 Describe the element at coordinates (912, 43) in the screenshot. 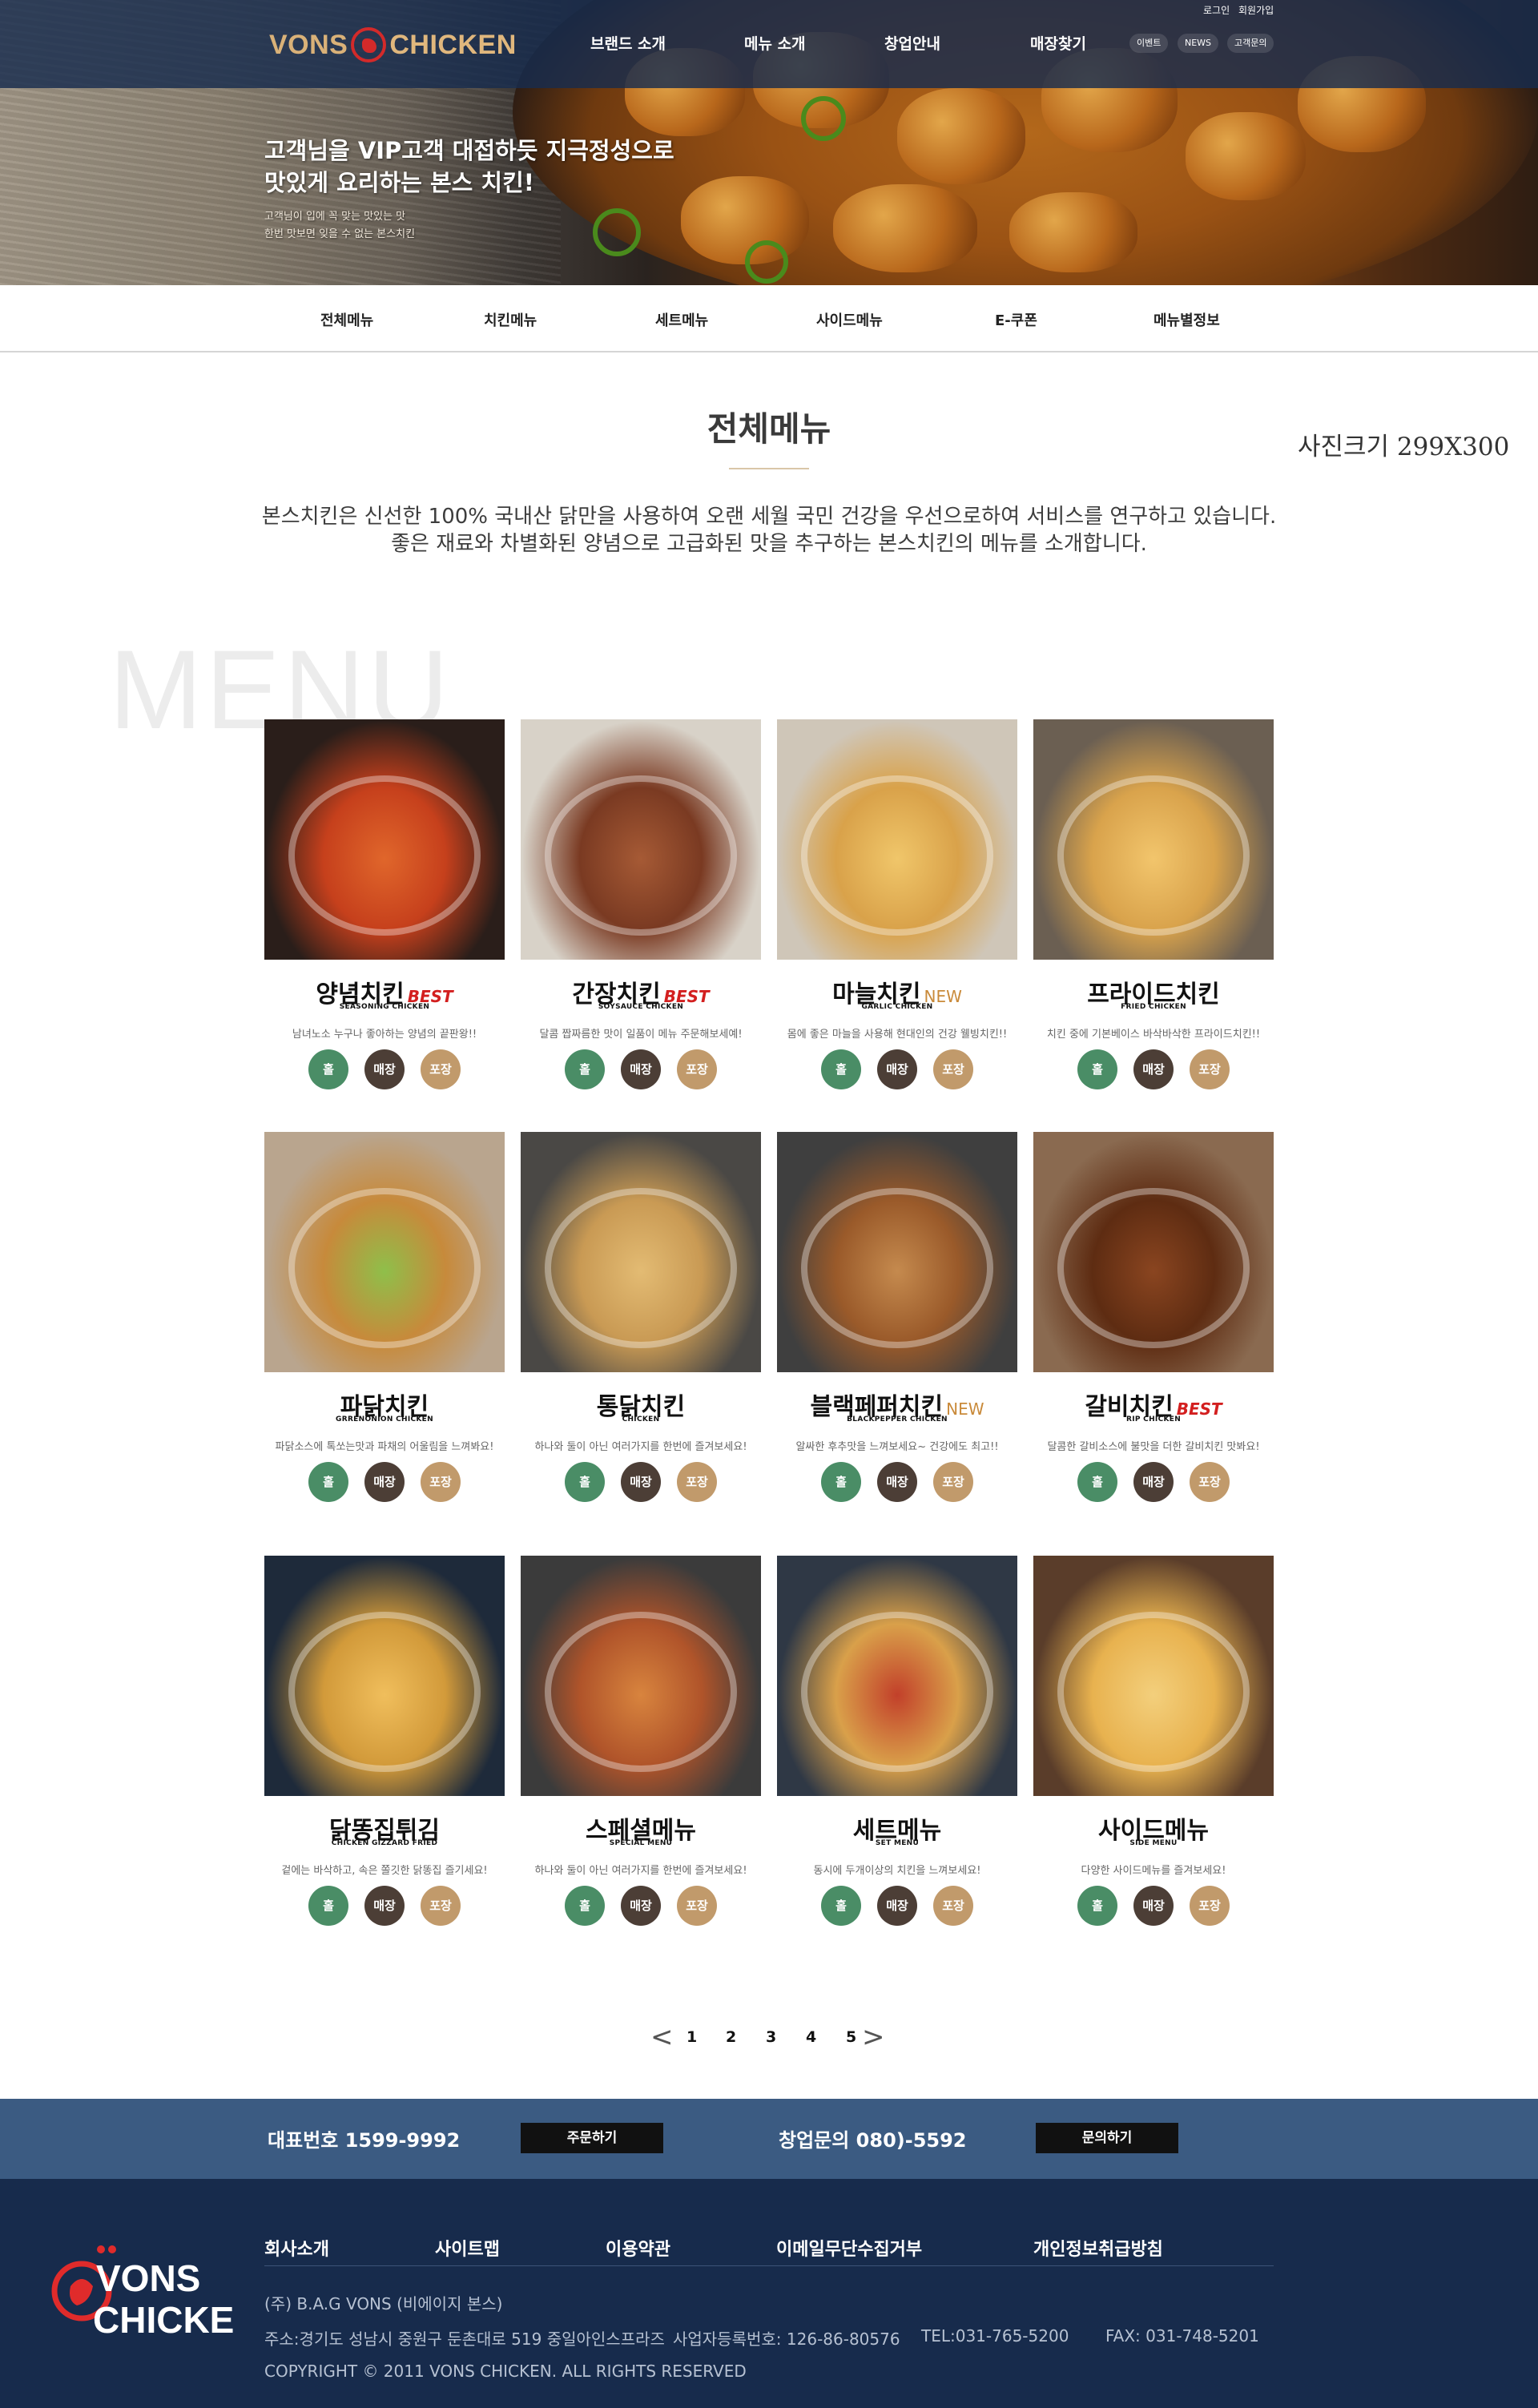

I see `gnb-franchise: 창업안내` at that location.